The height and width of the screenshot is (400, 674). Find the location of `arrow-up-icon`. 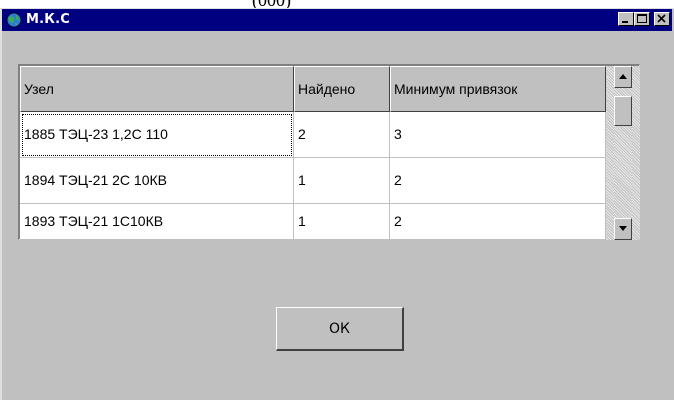

arrow-up-icon is located at coordinates (623, 76).